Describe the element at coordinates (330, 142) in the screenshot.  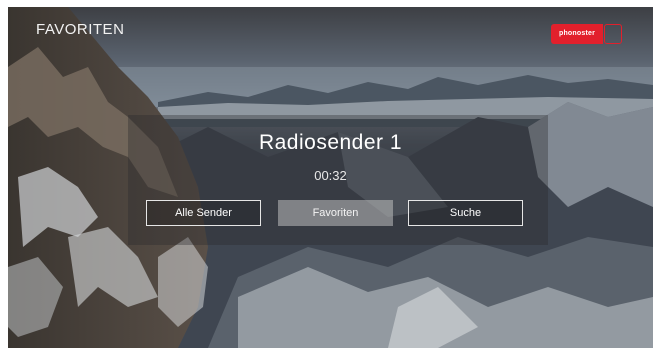
I see `station-name: Radiosender 1` at that location.